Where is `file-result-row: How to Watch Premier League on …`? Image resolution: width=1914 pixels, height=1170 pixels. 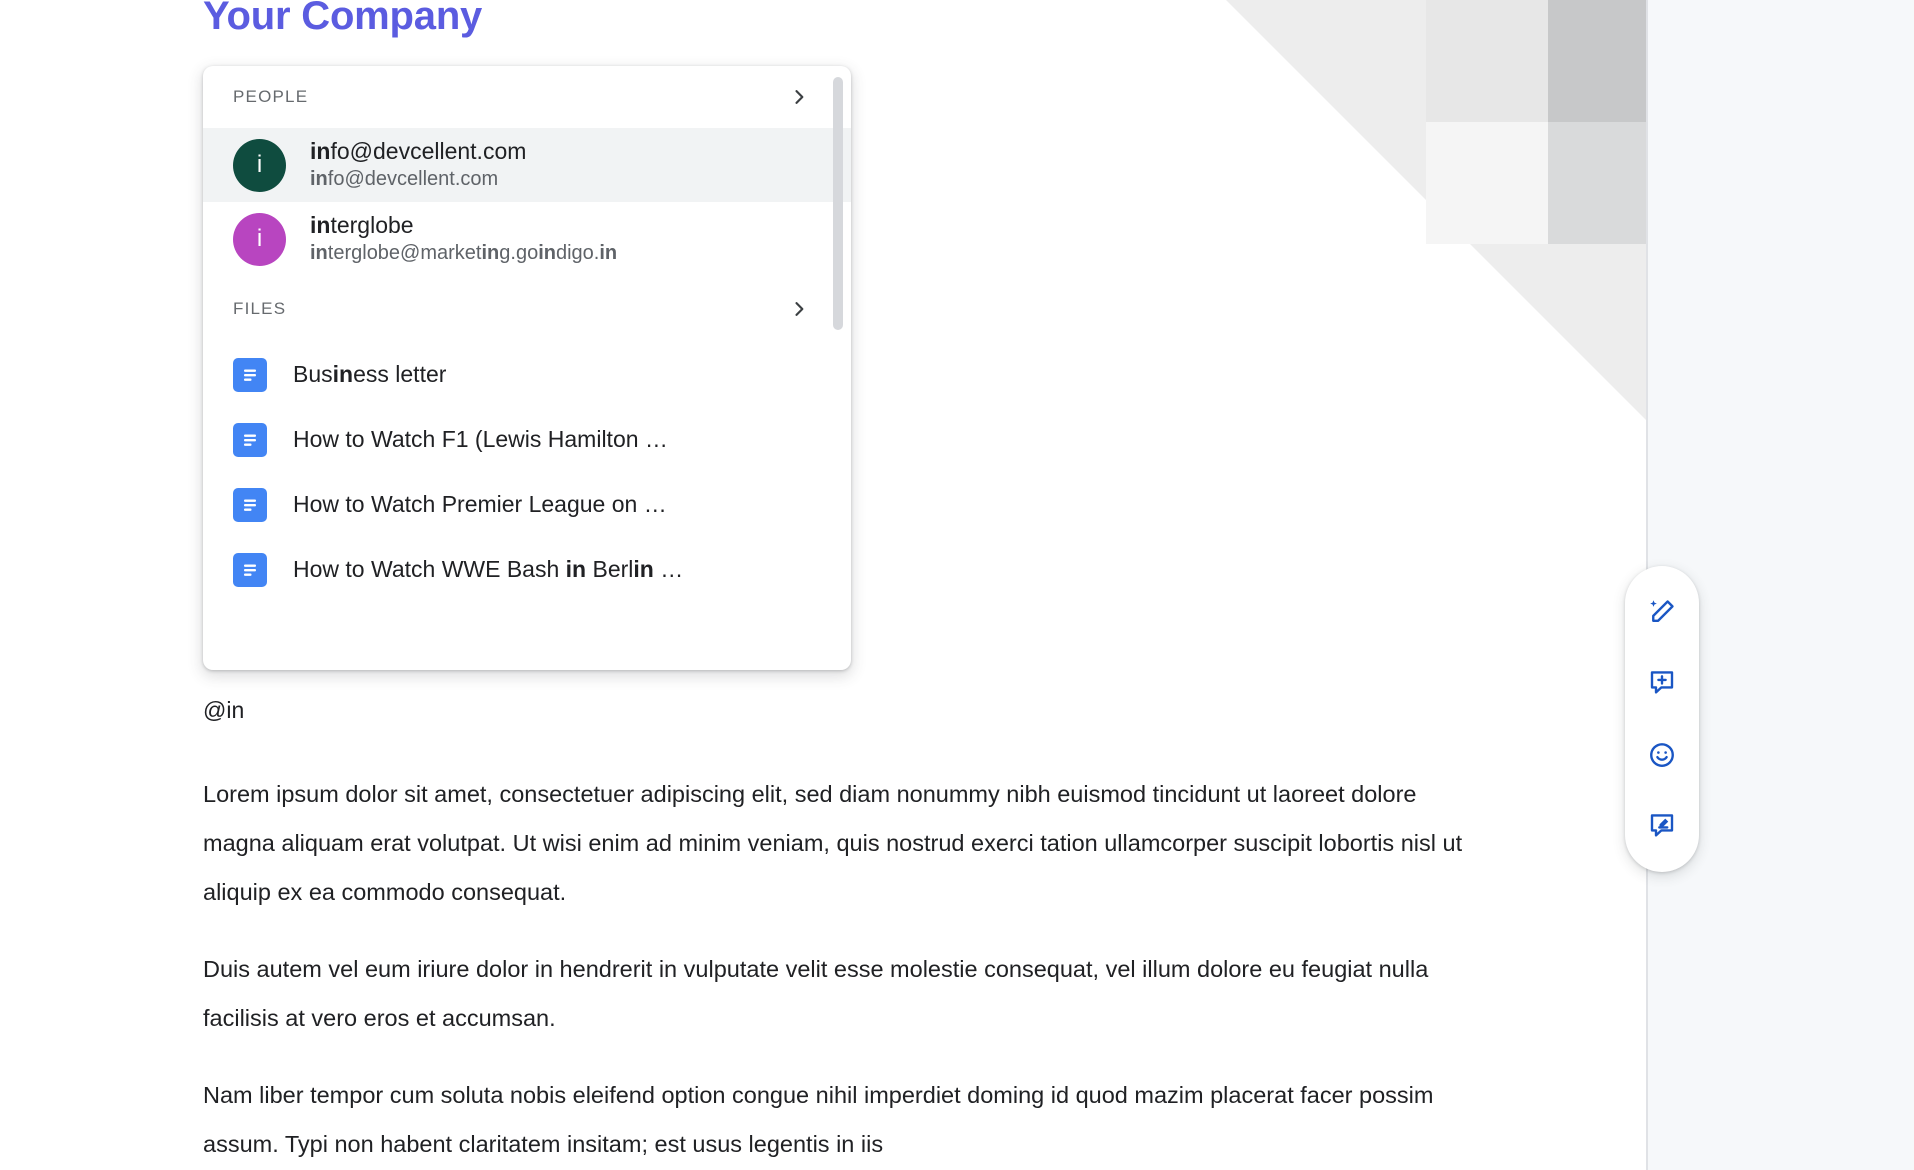
file-result-row: How to Watch Premier League on … is located at coordinates (527, 504).